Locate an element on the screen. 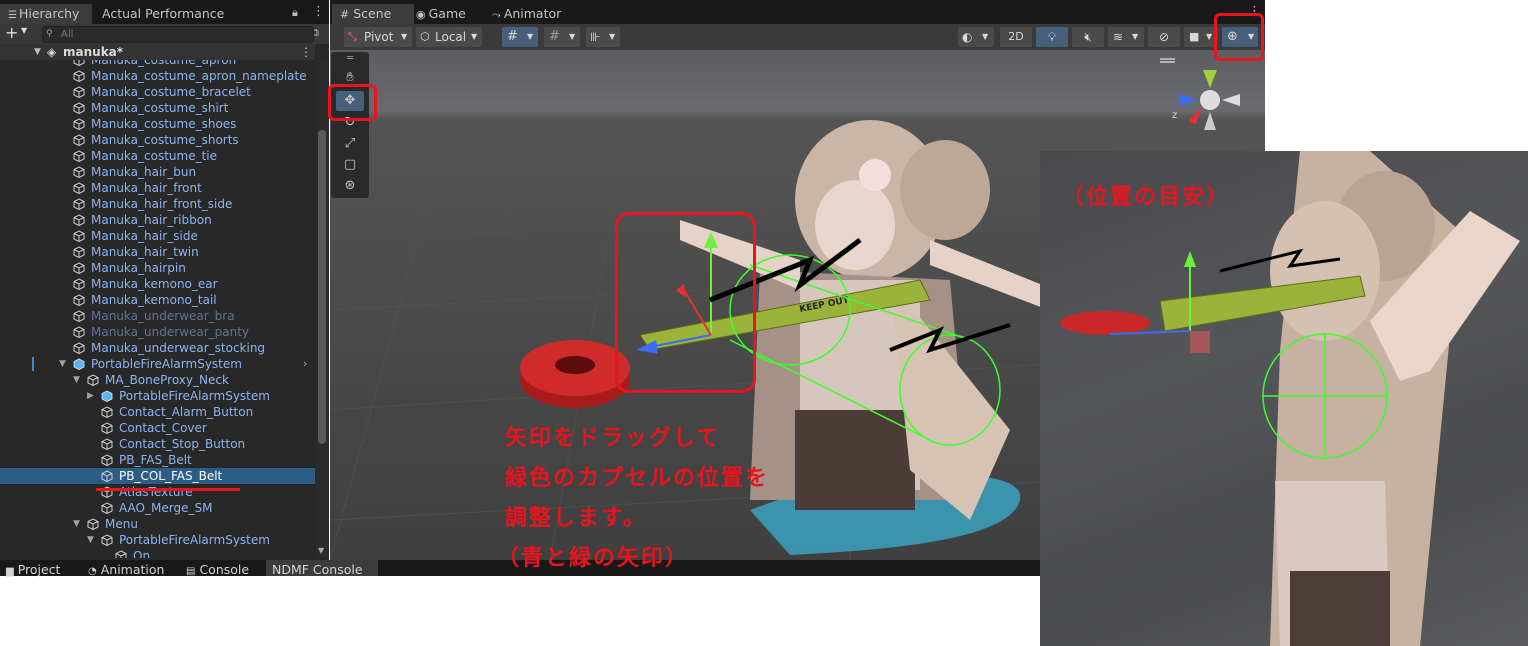 The width and height of the screenshot is (1528, 646). hierarchy-row: ▼ Menu is located at coordinates (157, 524).